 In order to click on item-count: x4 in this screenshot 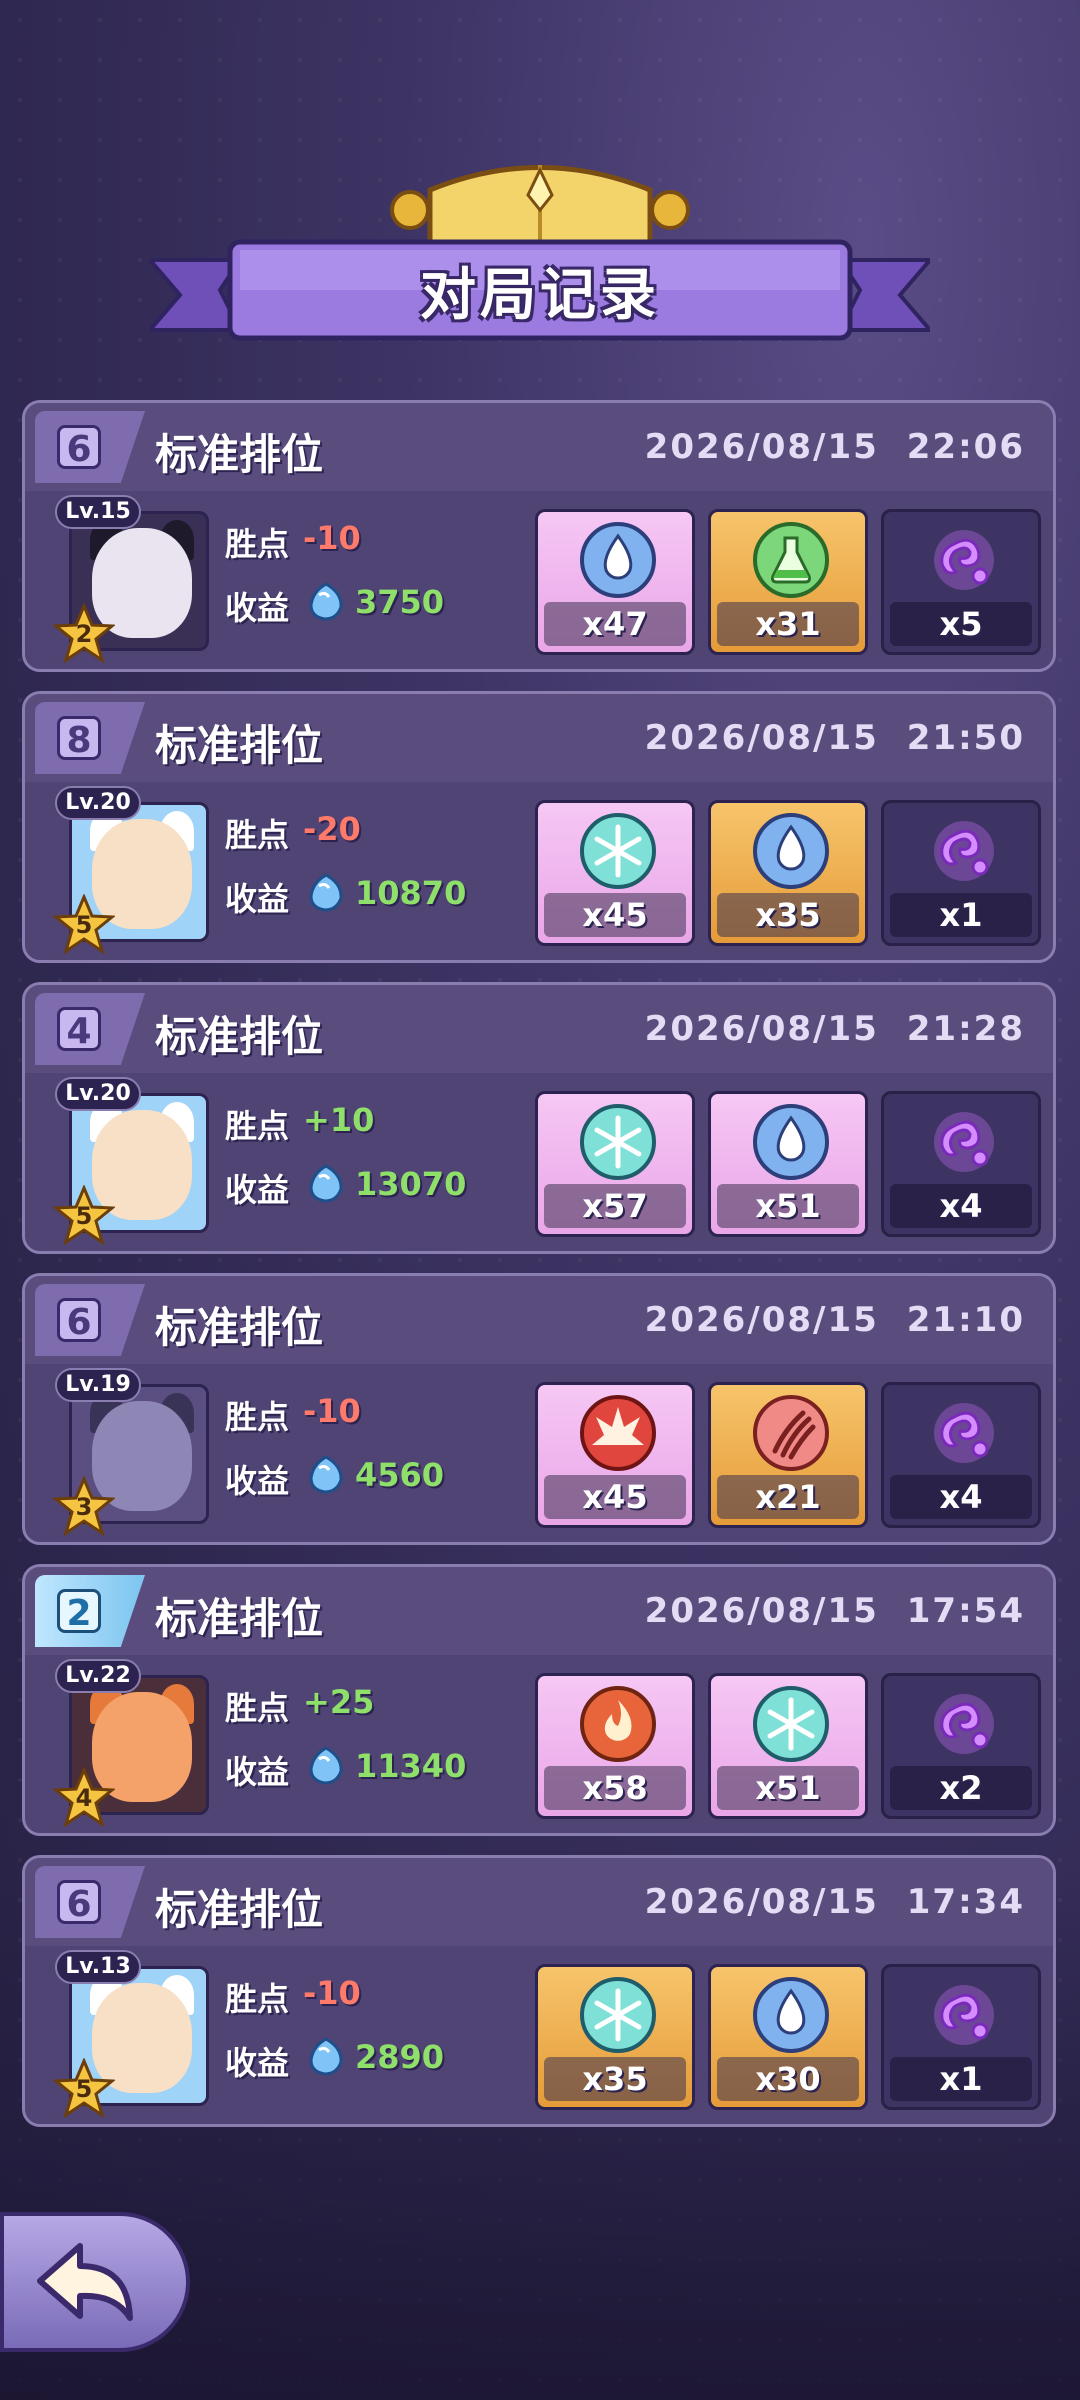, I will do `click(961, 1206)`.